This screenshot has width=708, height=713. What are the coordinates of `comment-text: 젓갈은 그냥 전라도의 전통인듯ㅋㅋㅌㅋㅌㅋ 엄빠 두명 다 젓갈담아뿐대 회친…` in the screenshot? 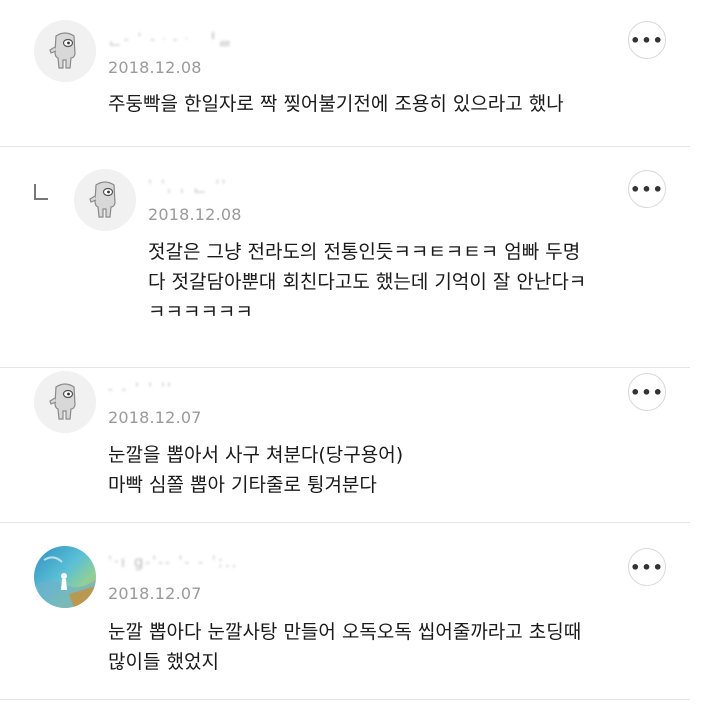 It's located at (367, 282).